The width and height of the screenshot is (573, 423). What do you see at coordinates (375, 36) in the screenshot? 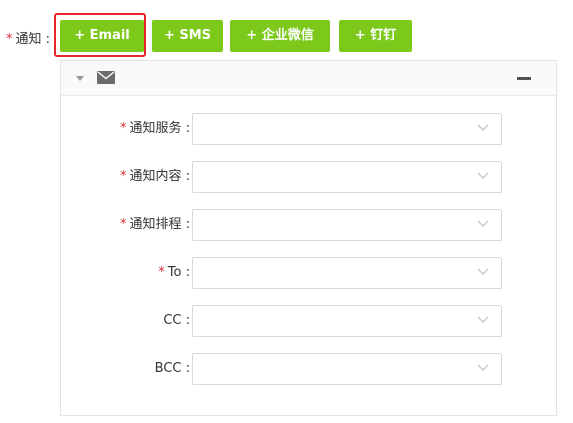
I see `add-dingtalk-button: + 钉钉` at bounding box center [375, 36].